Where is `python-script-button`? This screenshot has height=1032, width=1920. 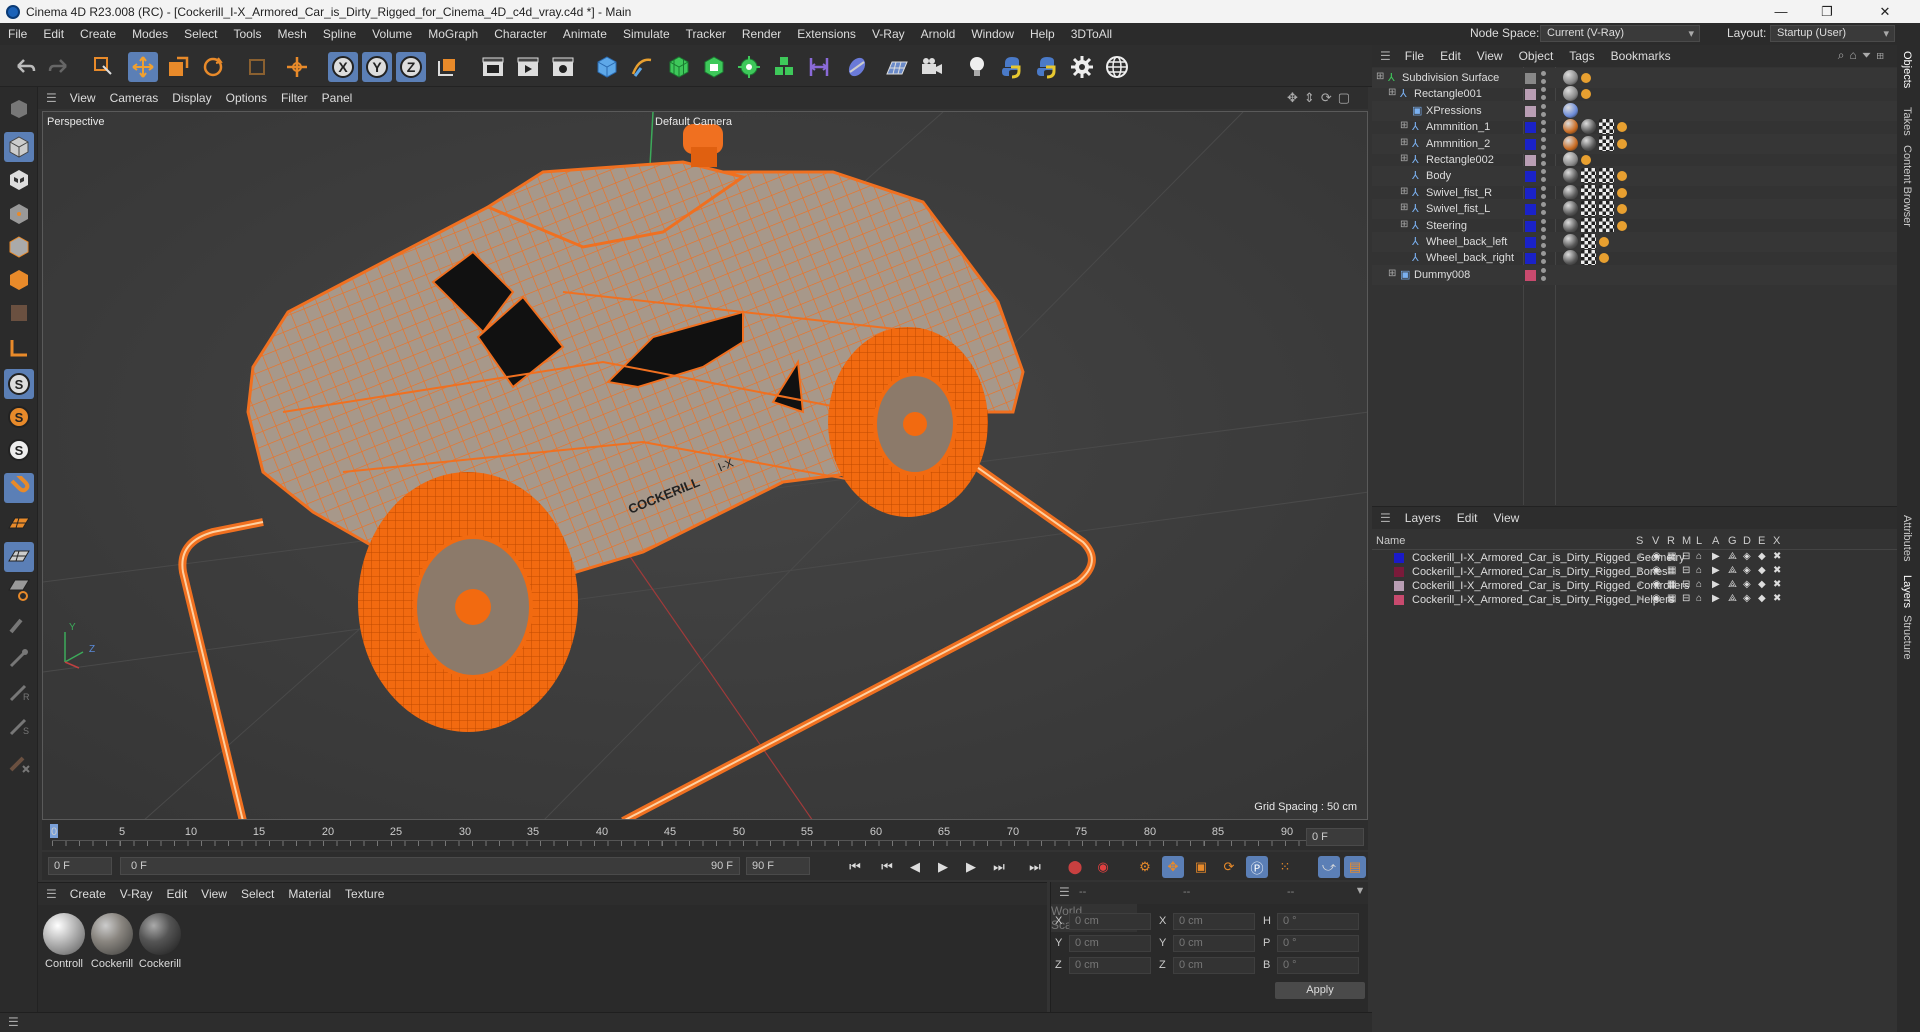
python-script-button is located at coordinates (1012, 67).